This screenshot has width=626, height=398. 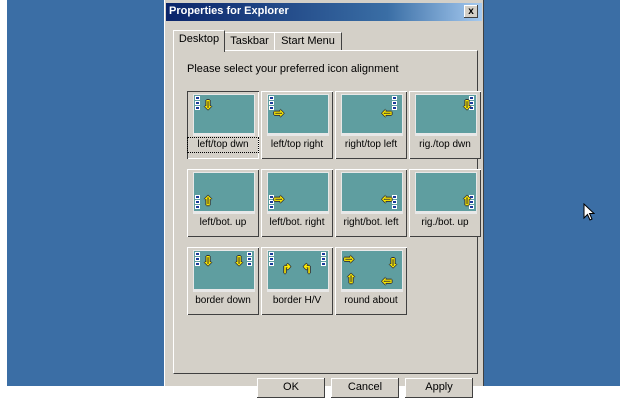 I want to click on tab-desktop: Desktop, so click(x=199, y=41).